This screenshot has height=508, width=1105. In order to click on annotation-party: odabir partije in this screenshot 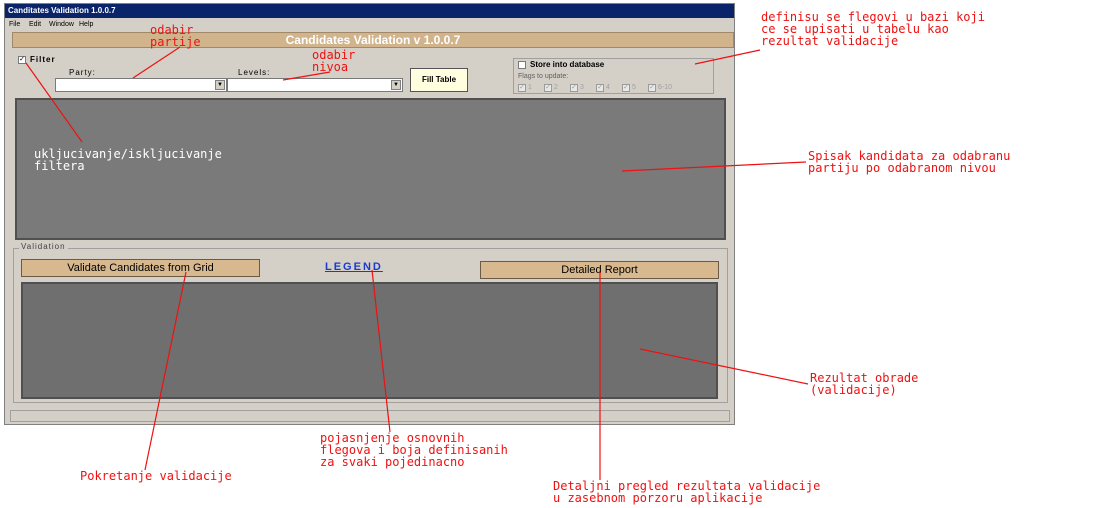, I will do `click(175, 36)`.